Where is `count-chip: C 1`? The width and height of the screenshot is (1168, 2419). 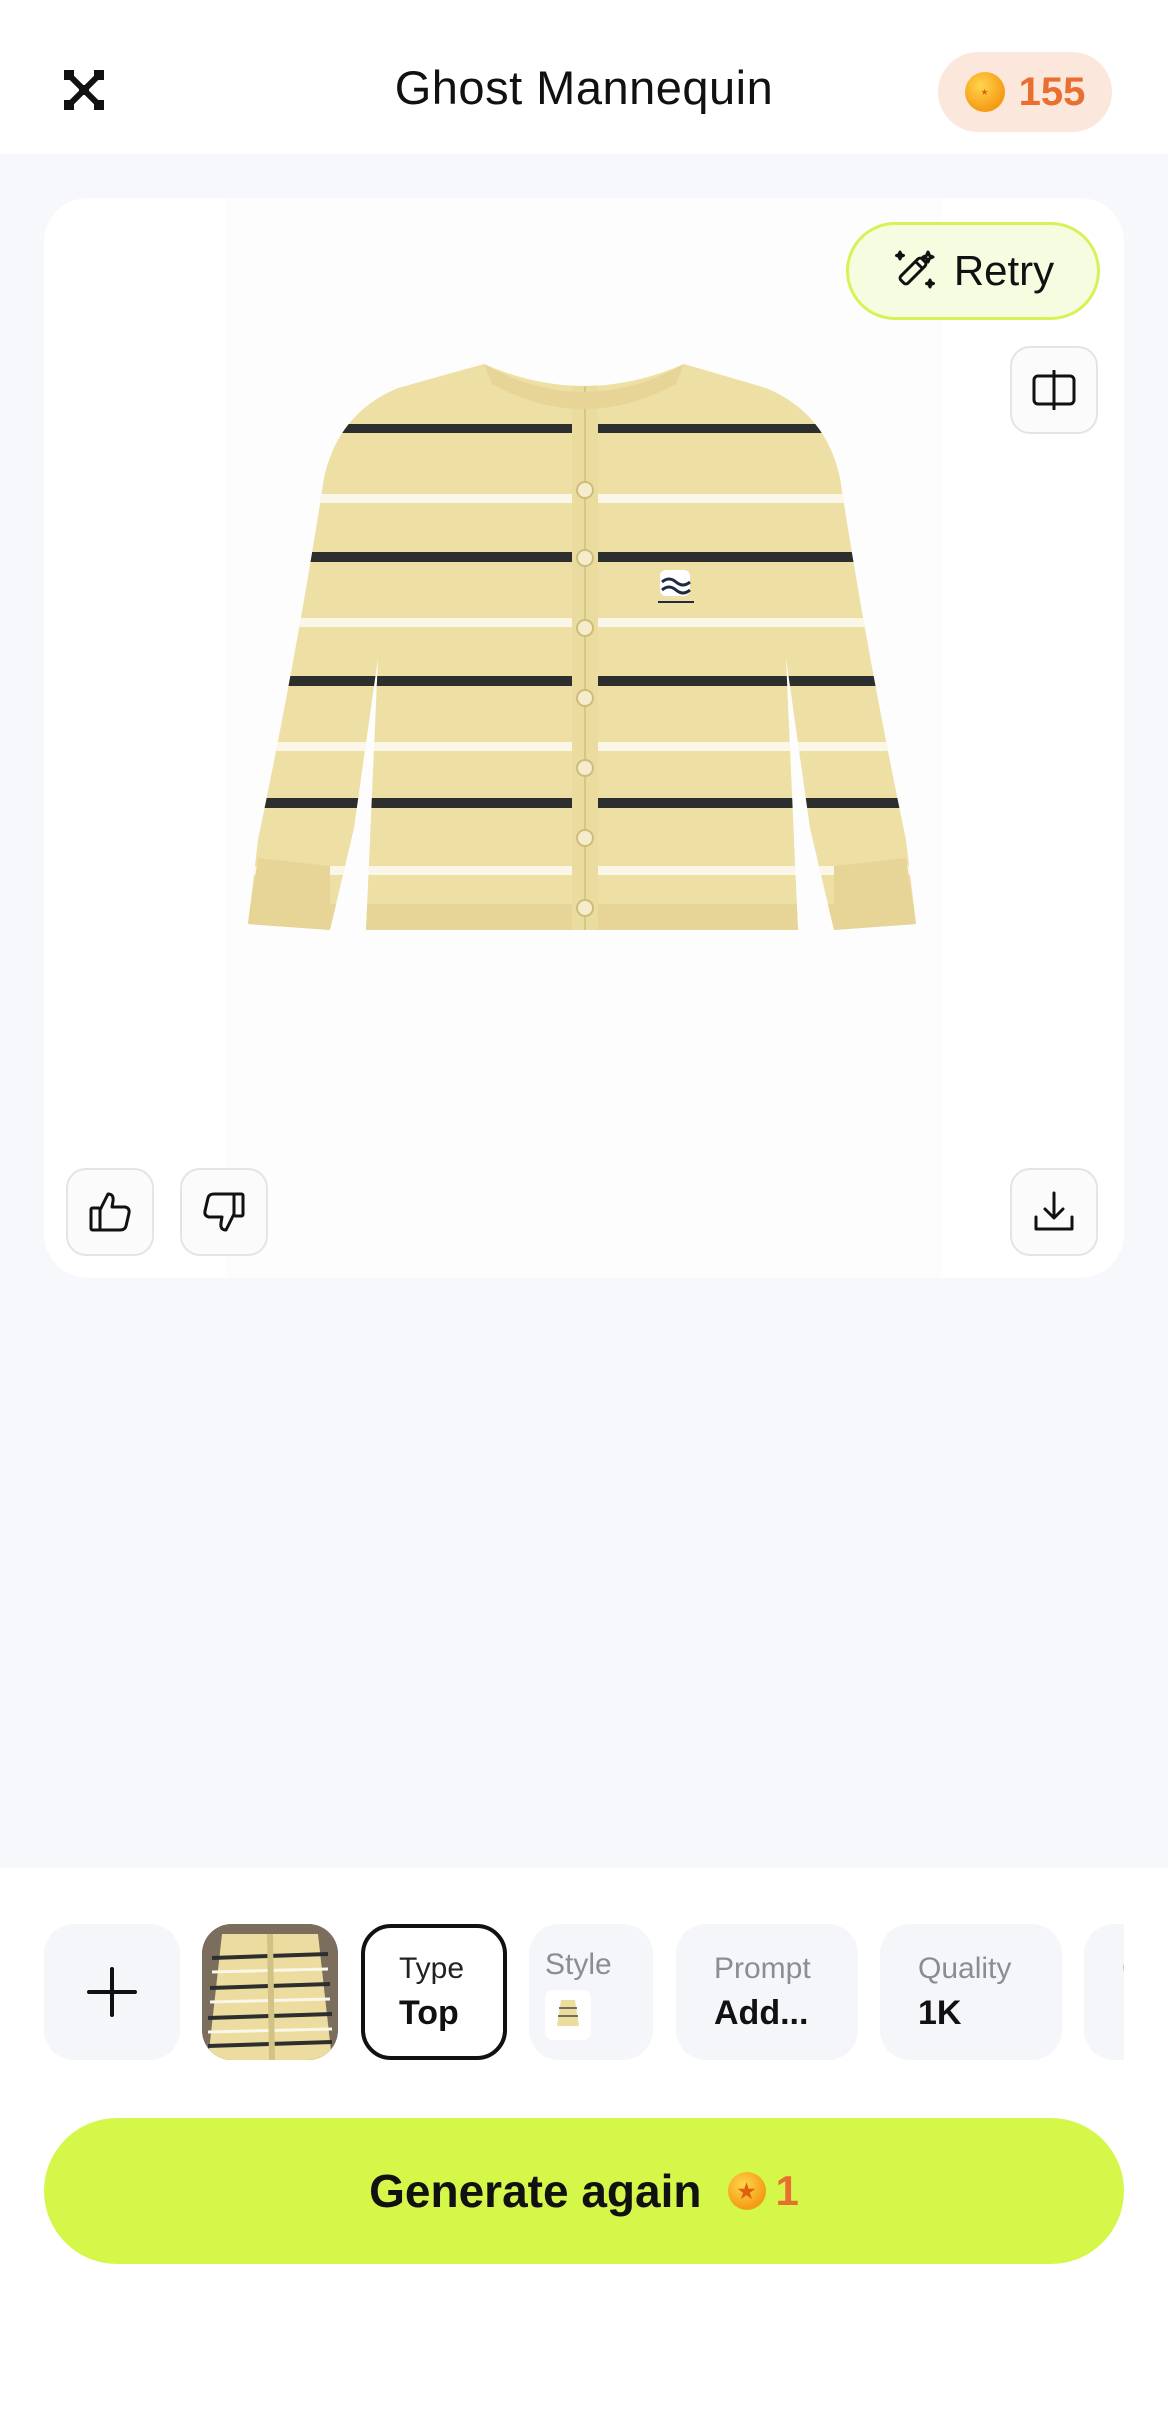 count-chip: C 1 is located at coordinates (1104, 1992).